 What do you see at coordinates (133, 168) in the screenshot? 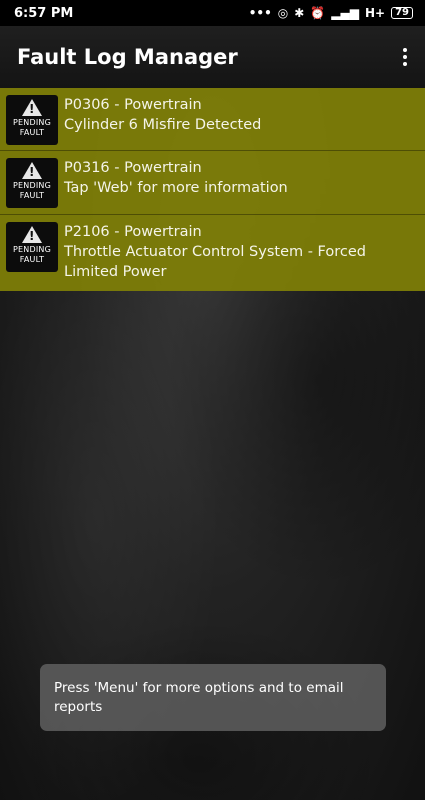
I see `fault-code: P0316 - Powertrain` at bounding box center [133, 168].